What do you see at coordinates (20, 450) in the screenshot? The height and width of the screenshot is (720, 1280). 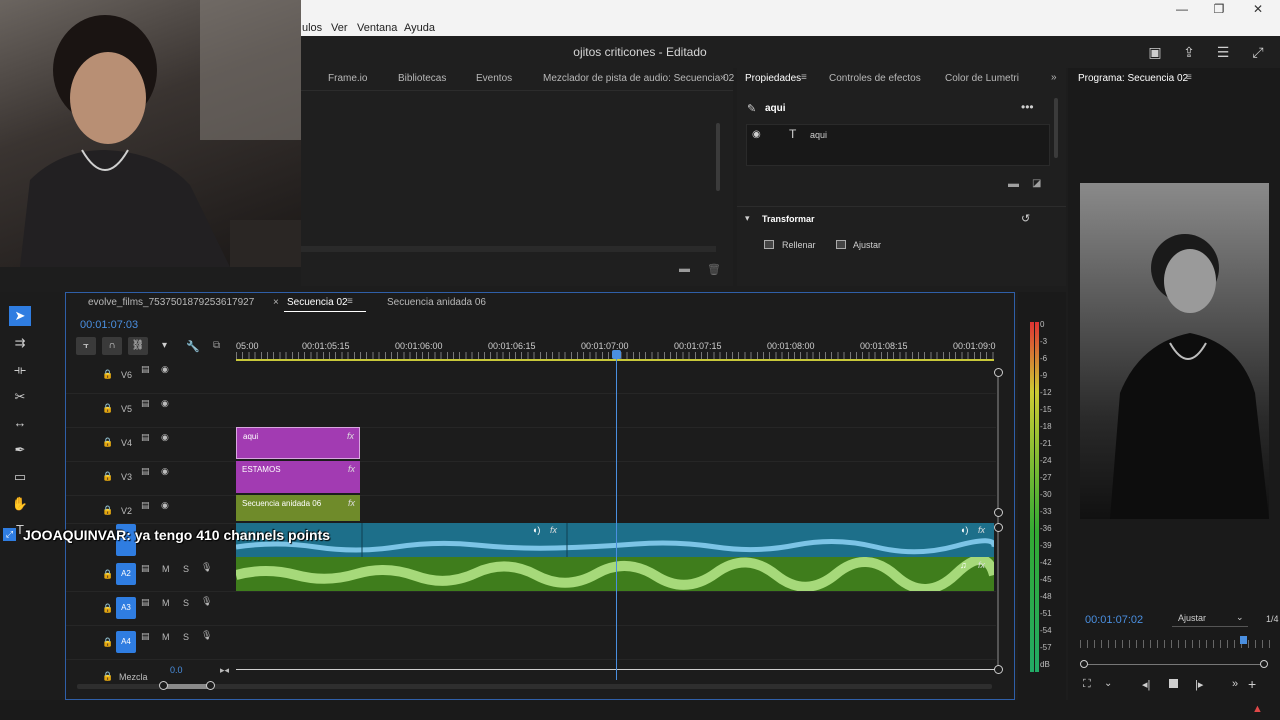 I see `pen-tool-icon: ✒` at bounding box center [20, 450].